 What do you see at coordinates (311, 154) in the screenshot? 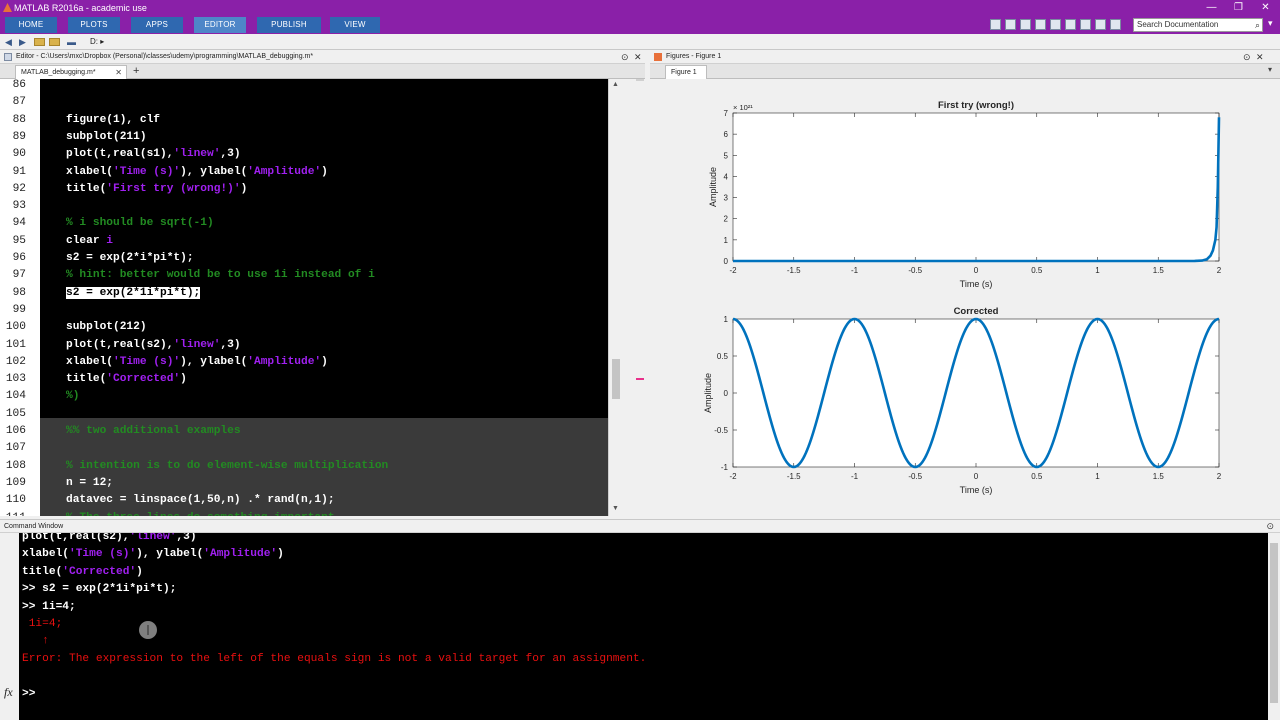
I see `code-line: 90 plot(t,real(s1),'linew',3)` at bounding box center [311, 154].